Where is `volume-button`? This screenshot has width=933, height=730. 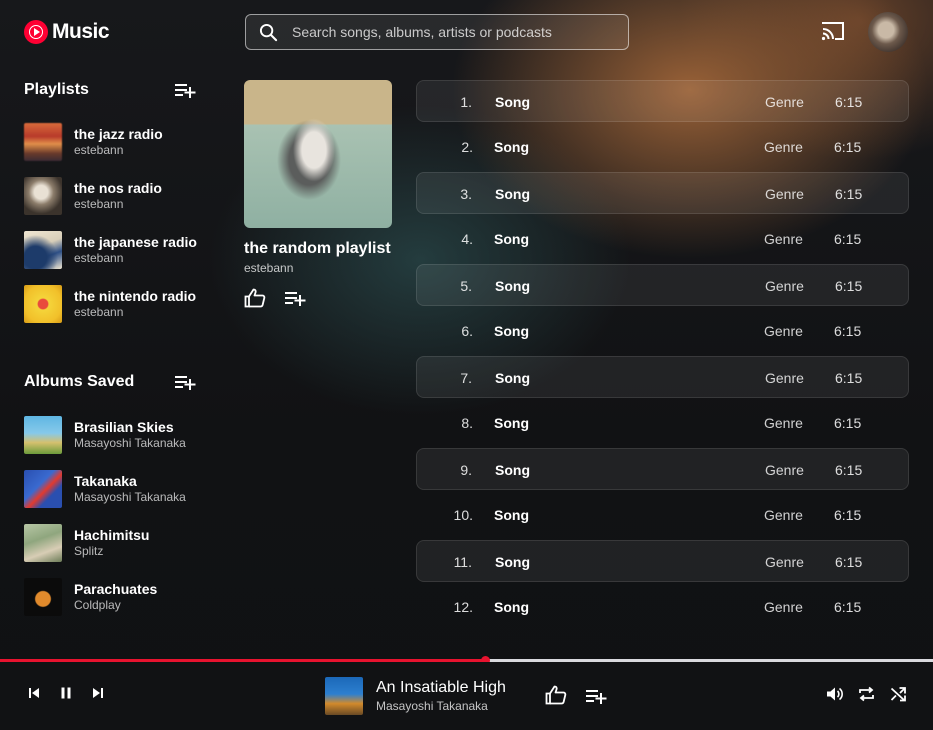
volume-button is located at coordinates (835, 694).